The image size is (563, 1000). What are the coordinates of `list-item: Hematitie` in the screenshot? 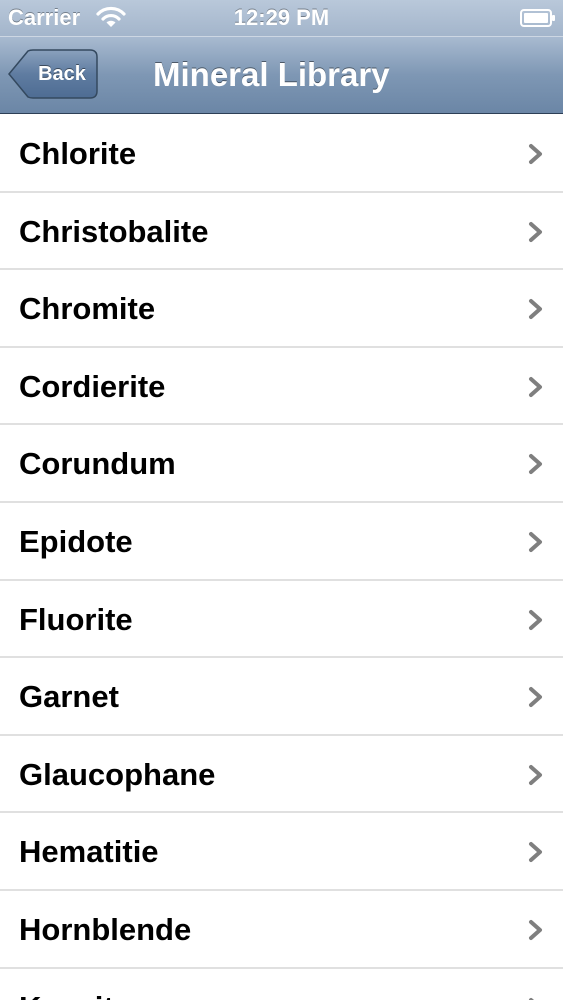 It's located at (281, 852).